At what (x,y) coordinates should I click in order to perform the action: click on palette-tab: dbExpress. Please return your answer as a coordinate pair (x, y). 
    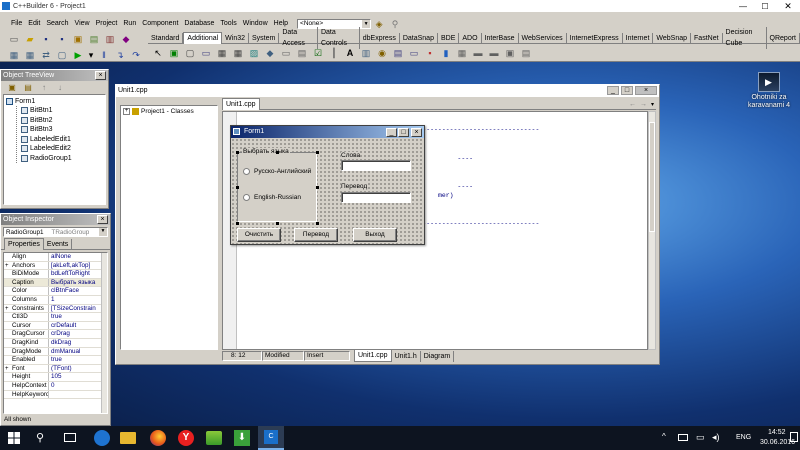
    Looking at the image, I should click on (380, 38).